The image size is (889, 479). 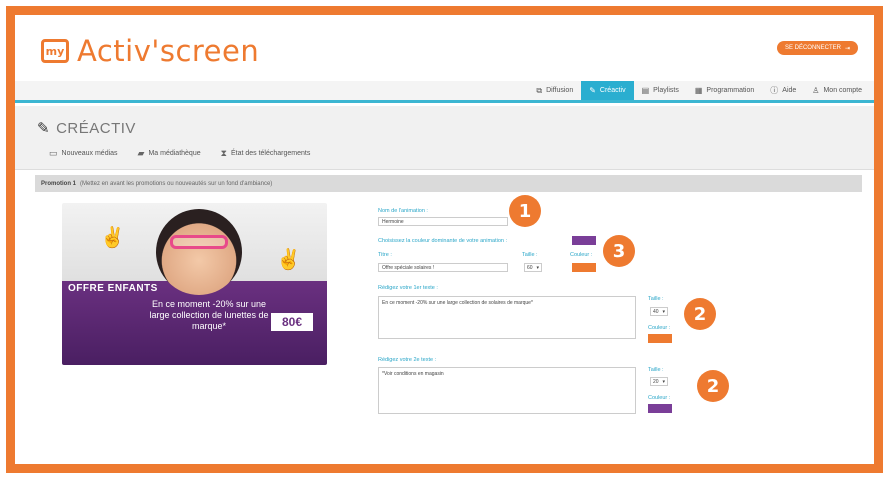 What do you see at coordinates (199, 242) in the screenshot?
I see `glasses-shape` at bounding box center [199, 242].